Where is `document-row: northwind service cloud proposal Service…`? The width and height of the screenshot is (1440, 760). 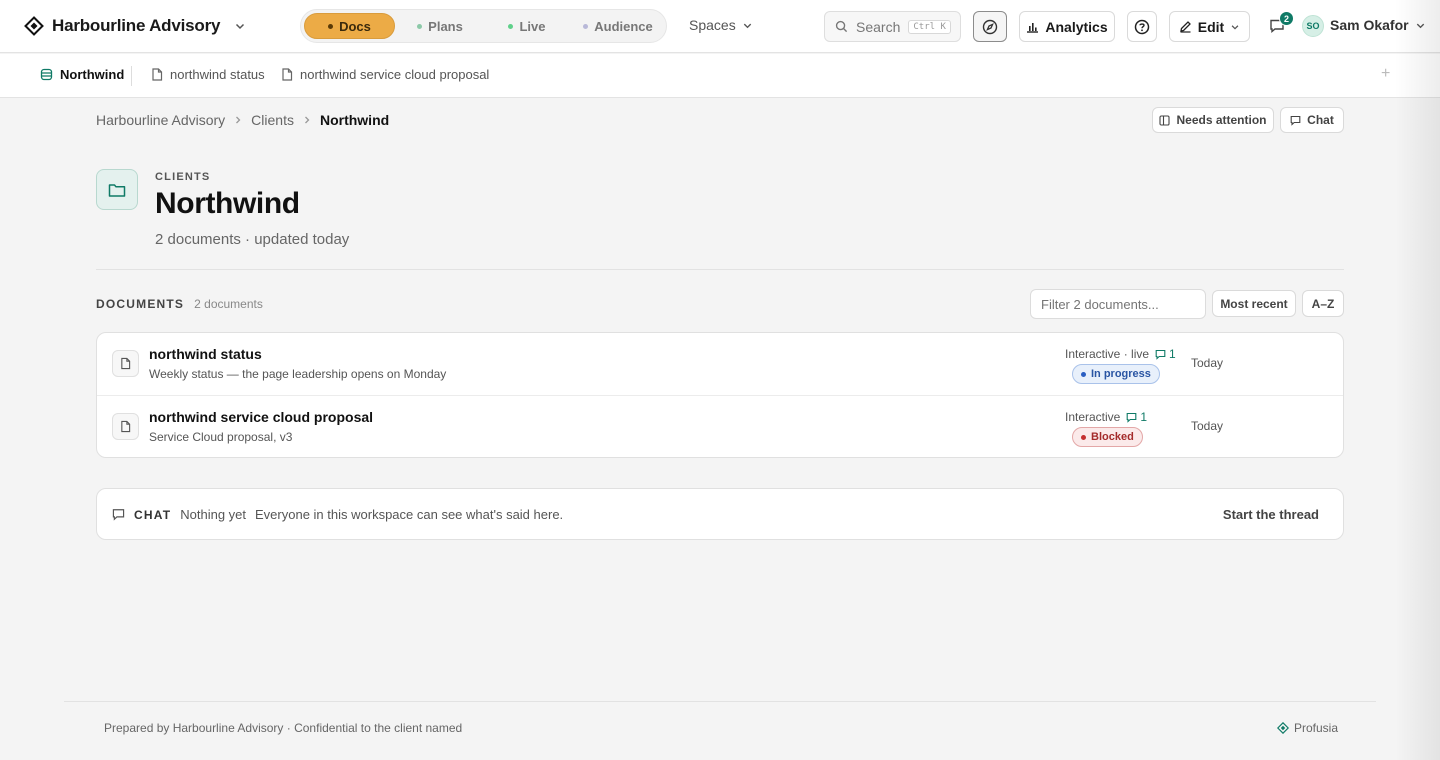 document-row: northwind service cloud proposal Service… is located at coordinates (720, 426).